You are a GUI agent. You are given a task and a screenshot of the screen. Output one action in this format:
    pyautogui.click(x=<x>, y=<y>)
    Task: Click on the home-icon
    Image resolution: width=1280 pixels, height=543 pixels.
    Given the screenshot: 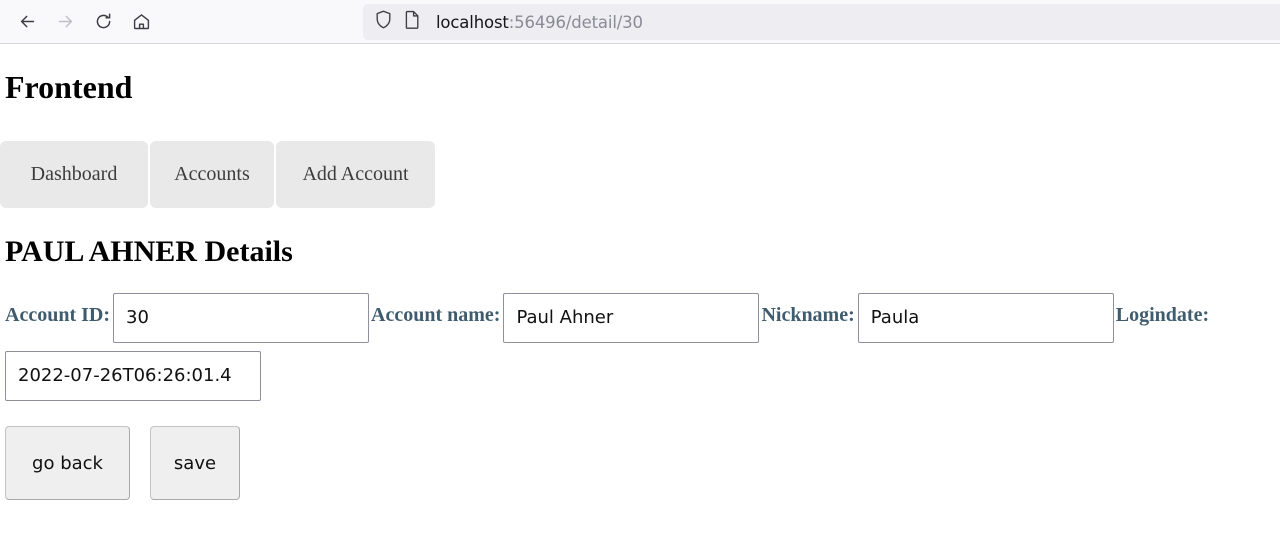 What is the action you would take?
    pyautogui.click(x=141, y=21)
    